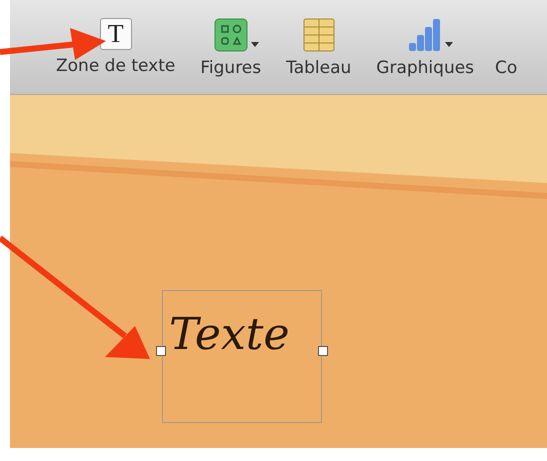 The height and width of the screenshot is (461, 547). What do you see at coordinates (425, 35) in the screenshot?
I see `bar-chart-icon` at bounding box center [425, 35].